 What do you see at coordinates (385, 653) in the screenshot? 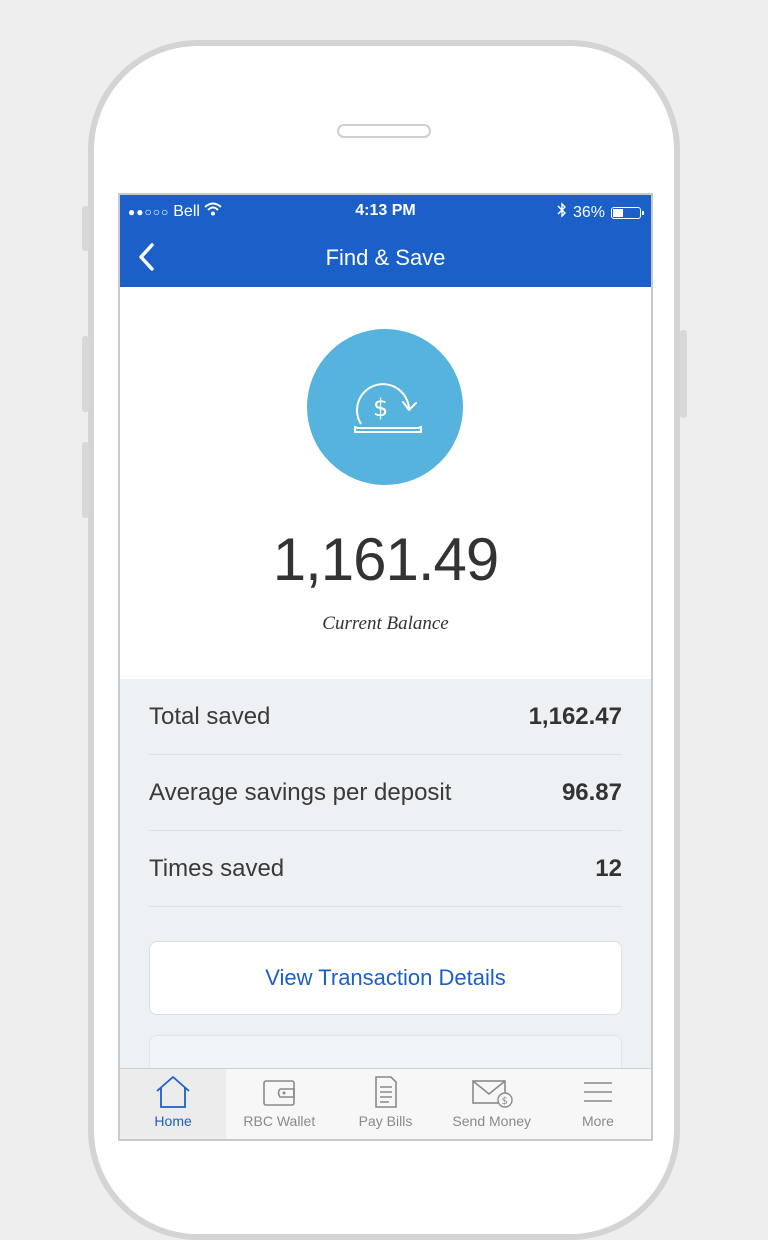
I see `hero-curve` at bounding box center [385, 653].